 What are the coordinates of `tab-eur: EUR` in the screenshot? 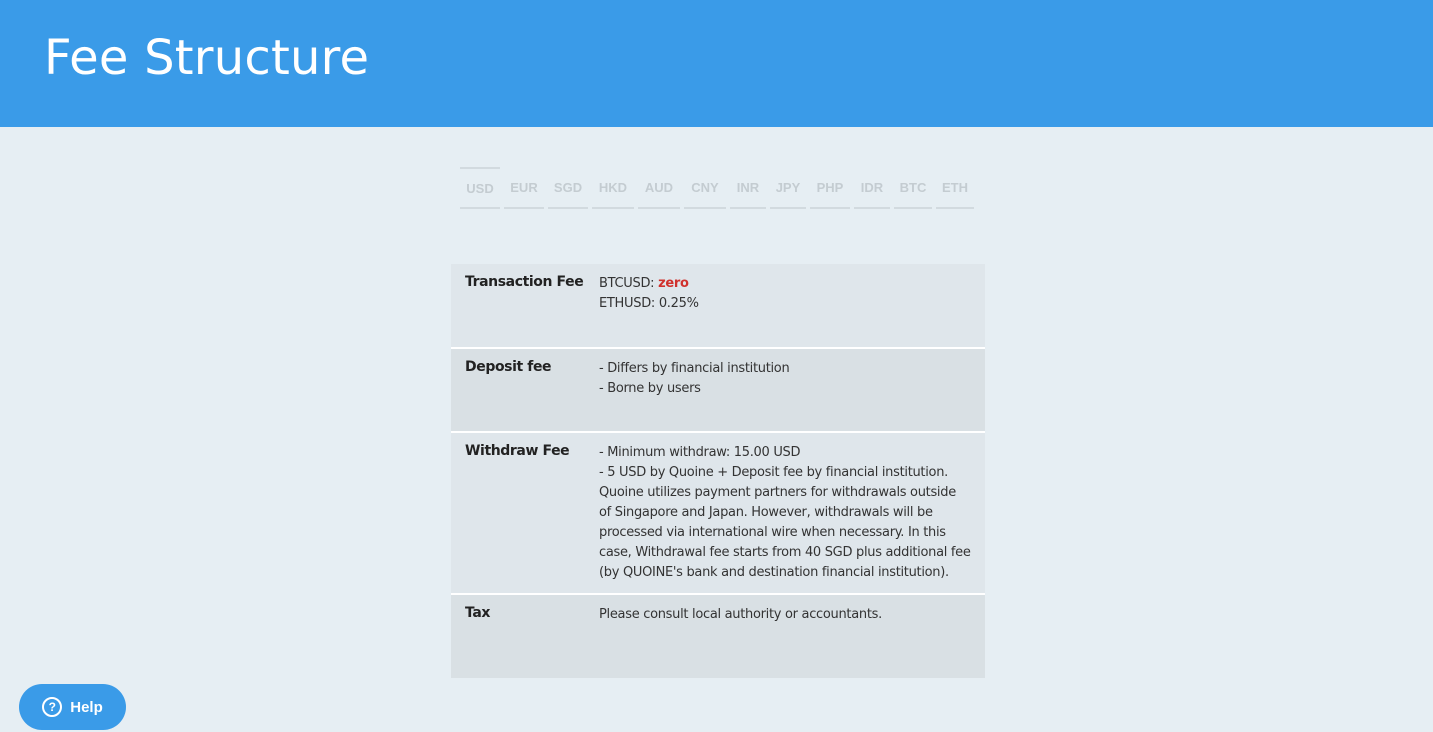 It's located at (524, 188).